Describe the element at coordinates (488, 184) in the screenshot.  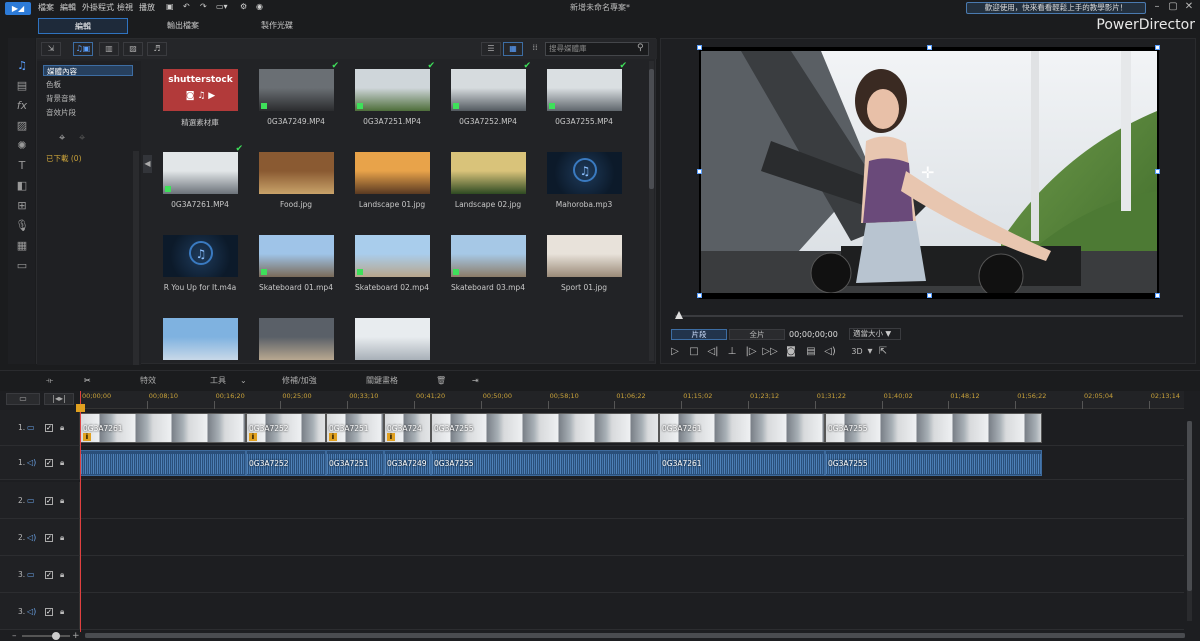
I see `media-item: Landscape 02.jpg` at that location.